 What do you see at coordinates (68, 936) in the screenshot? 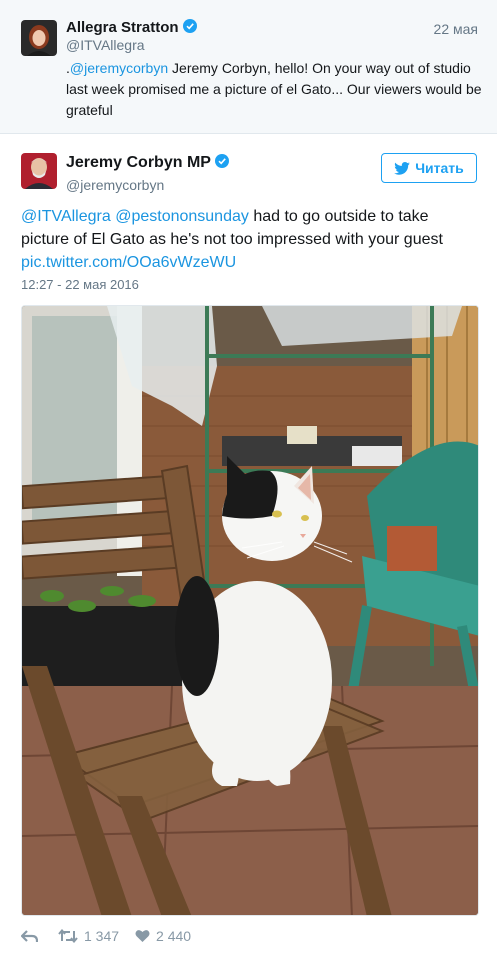
I see `retweet-icon` at bounding box center [68, 936].